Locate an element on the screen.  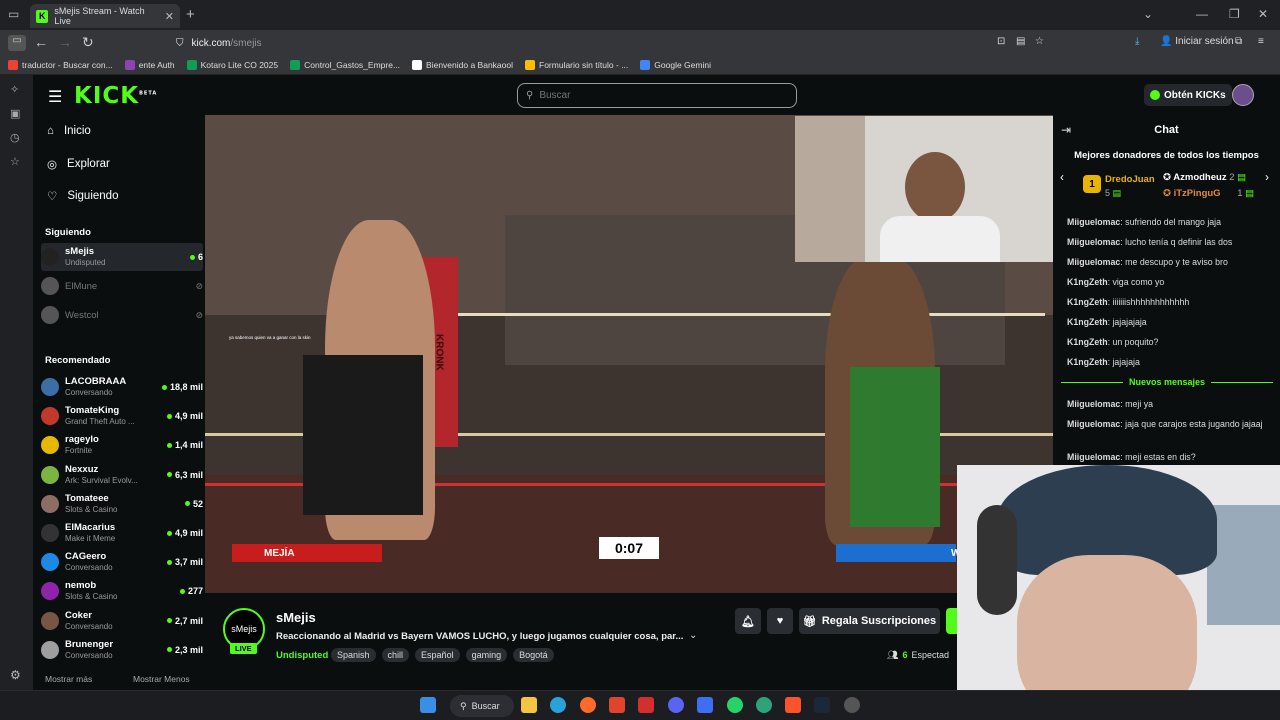
app-icon is located at coordinates (705, 705).